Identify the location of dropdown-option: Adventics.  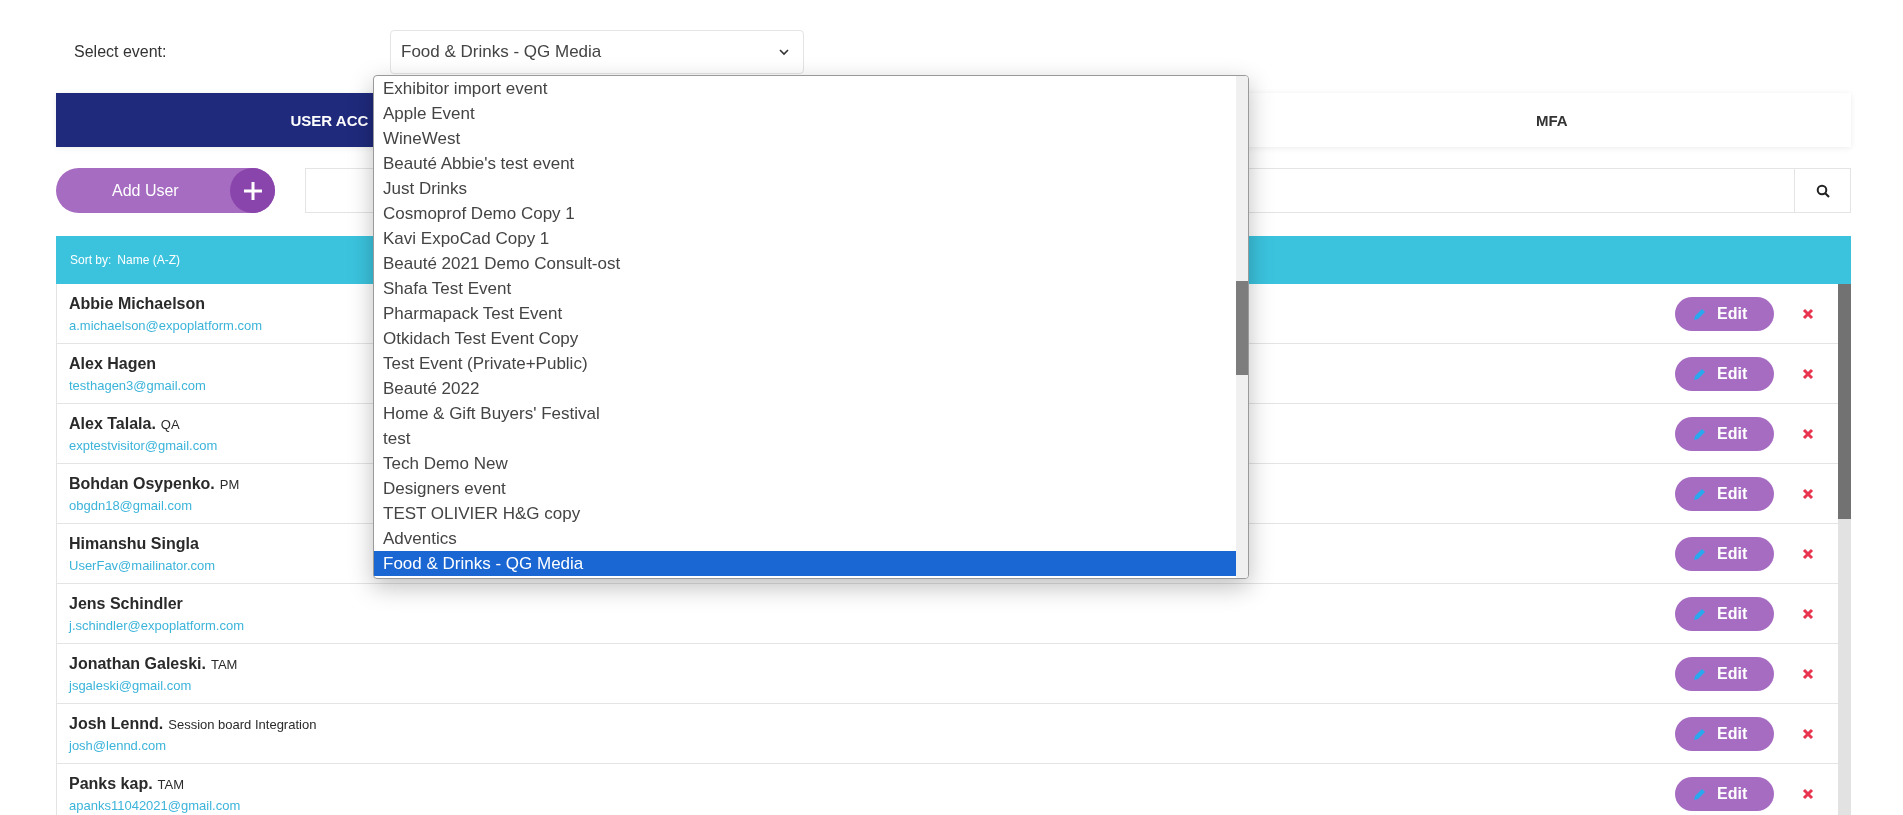
(805, 538).